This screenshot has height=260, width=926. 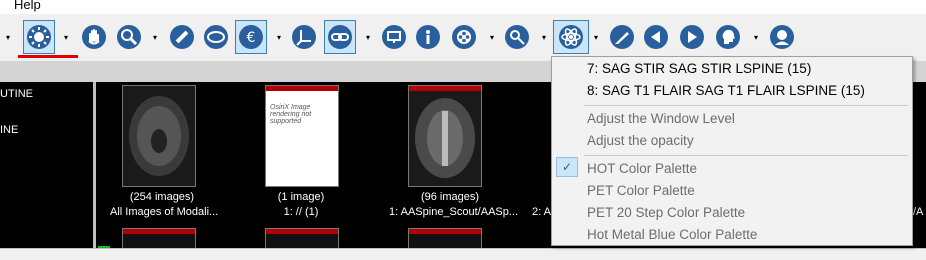 I want to click on ruler-icon, so click(x=182, y=37).